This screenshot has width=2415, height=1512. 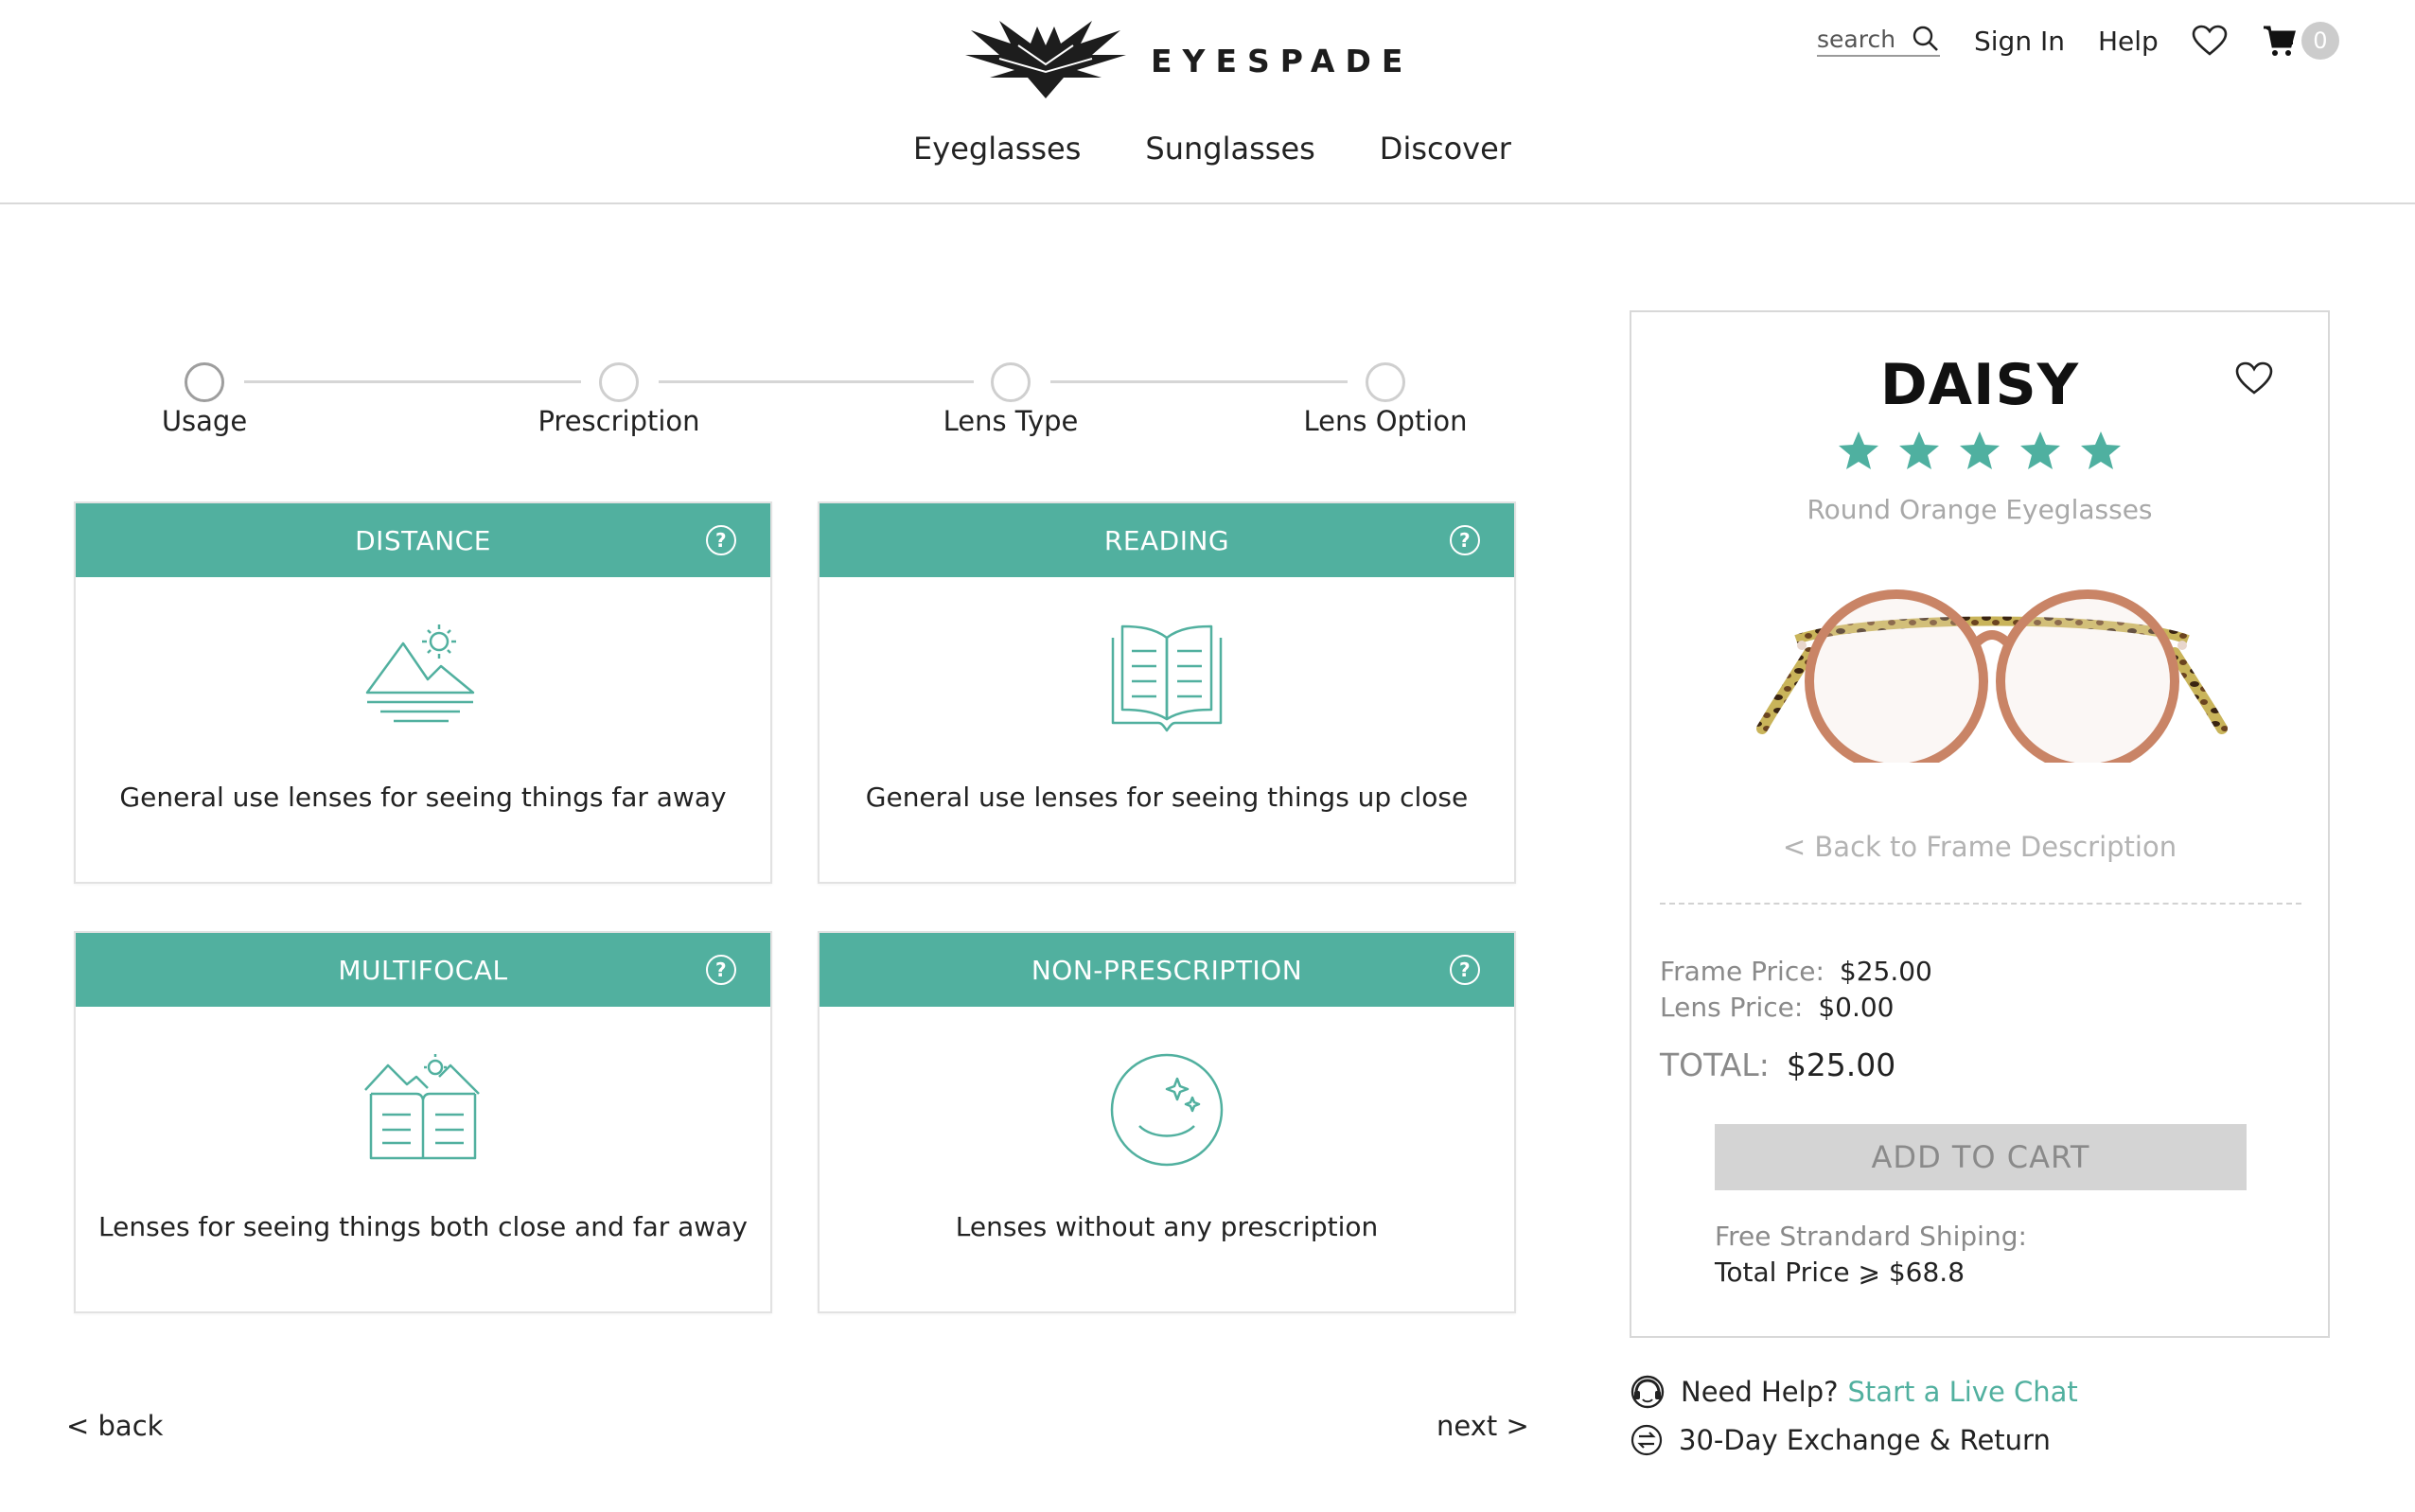 I want to click on option-title: READING, so click(x=1166, y=540).